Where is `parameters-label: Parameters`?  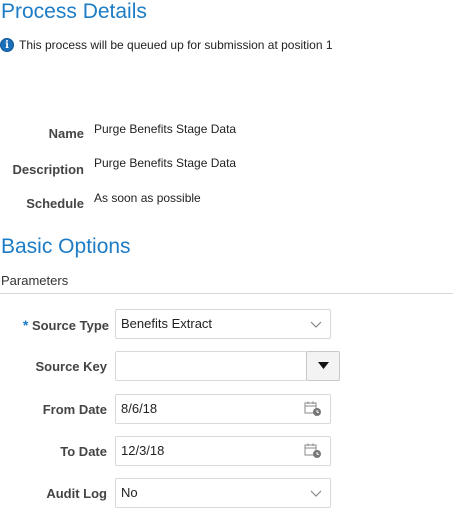
parameters-label: Parameters is located at coordinates (35, 280).